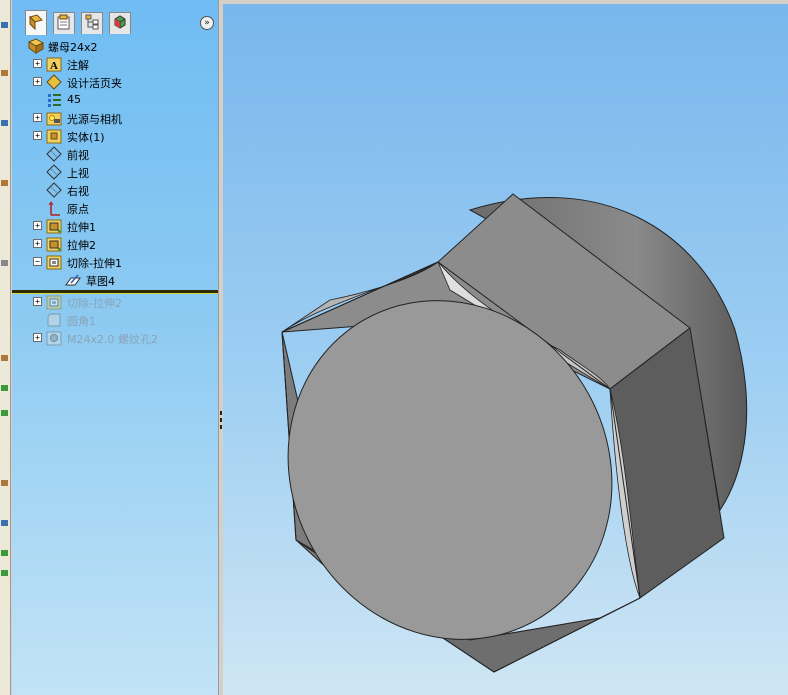 The image size is (788, 695). What do you see at coordinates (115, 320) in the screenshot?
I see `tree-item-suppressed: 圆角1` at bounding box center [115, 320].